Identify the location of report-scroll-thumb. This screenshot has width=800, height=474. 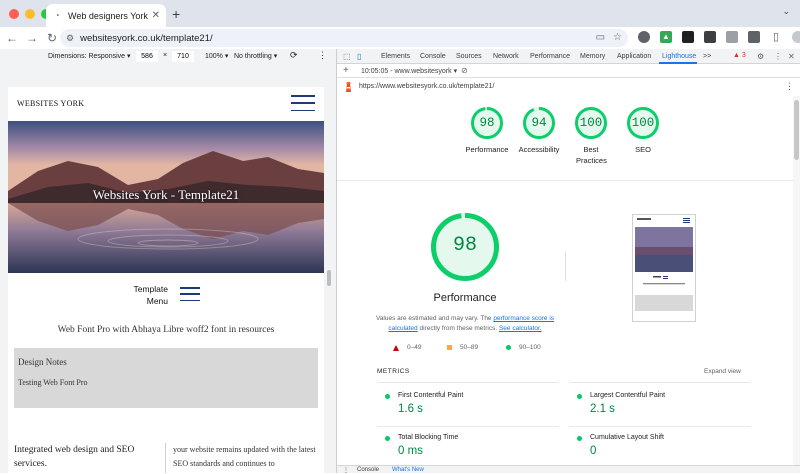
(796, 130).